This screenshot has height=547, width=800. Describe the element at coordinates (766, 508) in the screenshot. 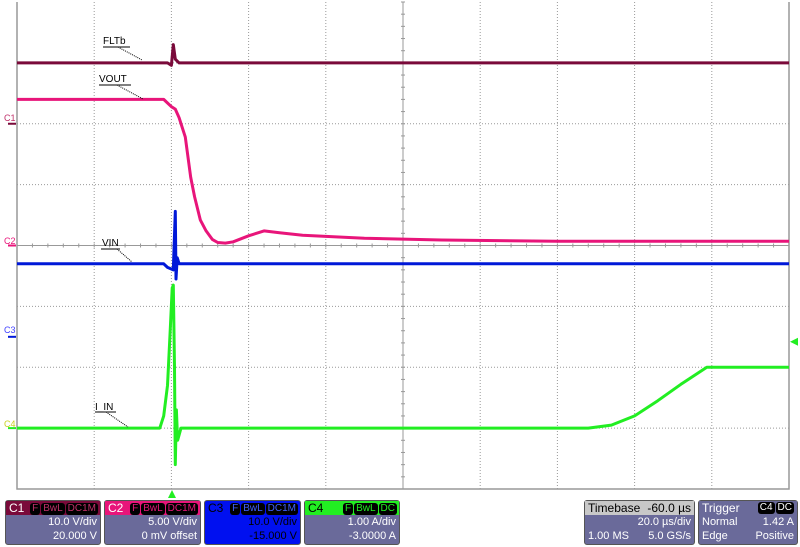

I see `trigger-source: C4` at that location.